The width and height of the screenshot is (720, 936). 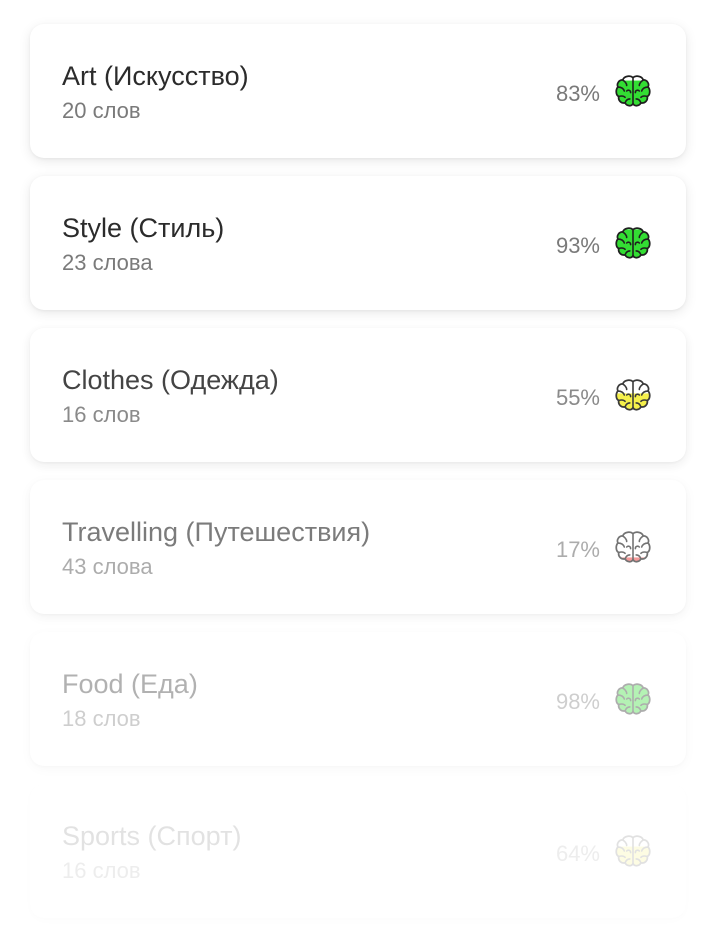 What do you see at coordinates (358, 243) in the screenshot?
I see `category-card-style: Style (Стиль) 23 слова 93%` at bounding box center [358, 243].